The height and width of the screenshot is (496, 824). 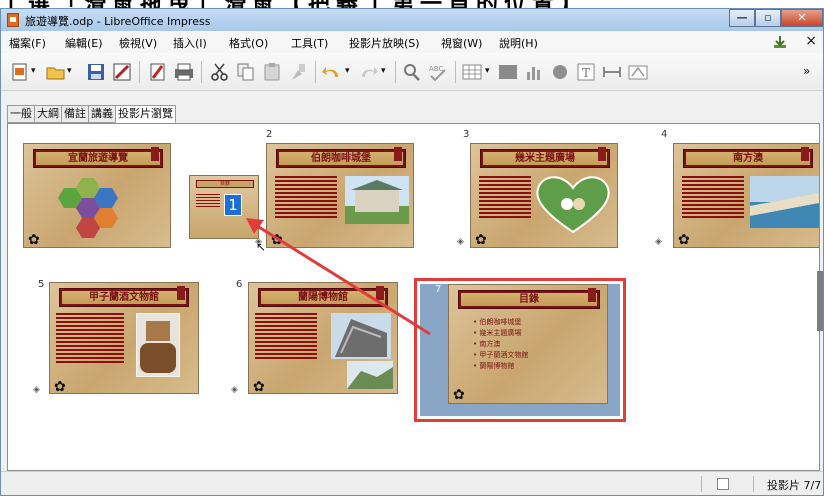 What do you see at coordinates (145, 114) in the screenshot?
I see `tab-slide-sorter: 投影片瀏覽` at bounding box center [145, 114].